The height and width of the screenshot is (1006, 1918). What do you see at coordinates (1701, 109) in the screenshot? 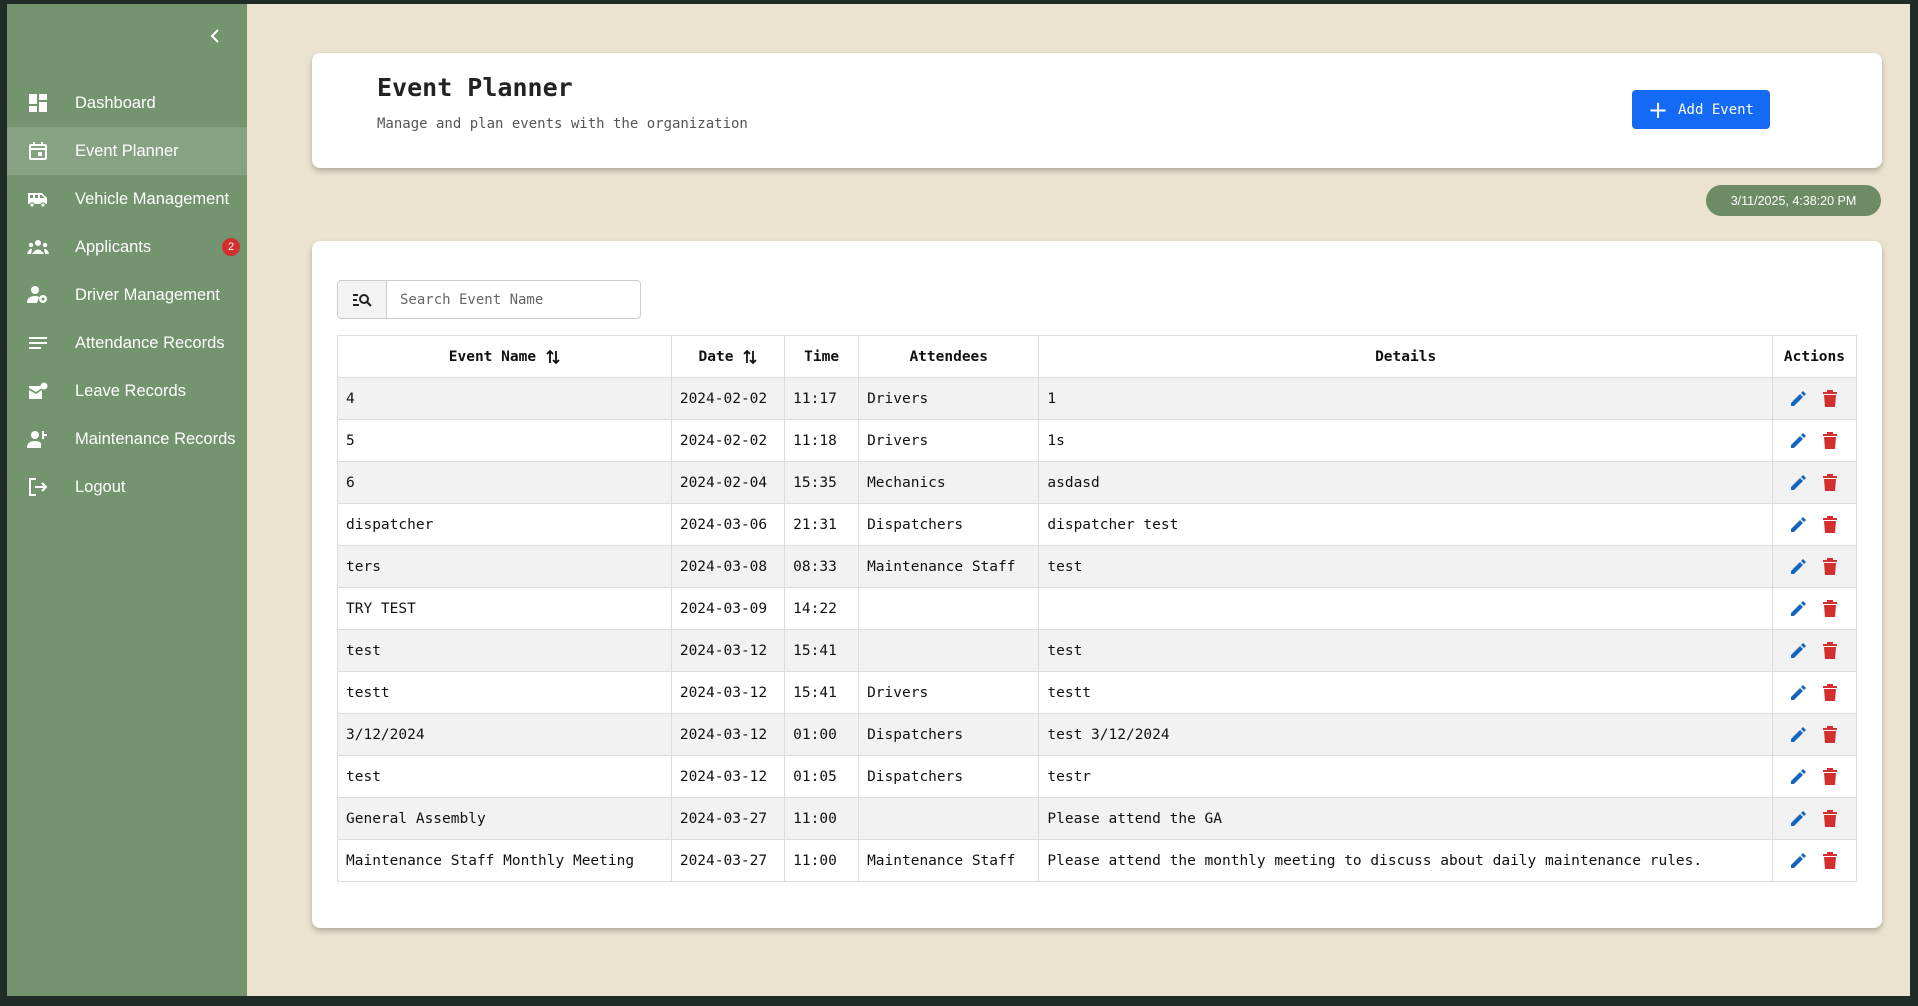
I see `add-event-button: + Add Event` at bounding box center [1701, 109].